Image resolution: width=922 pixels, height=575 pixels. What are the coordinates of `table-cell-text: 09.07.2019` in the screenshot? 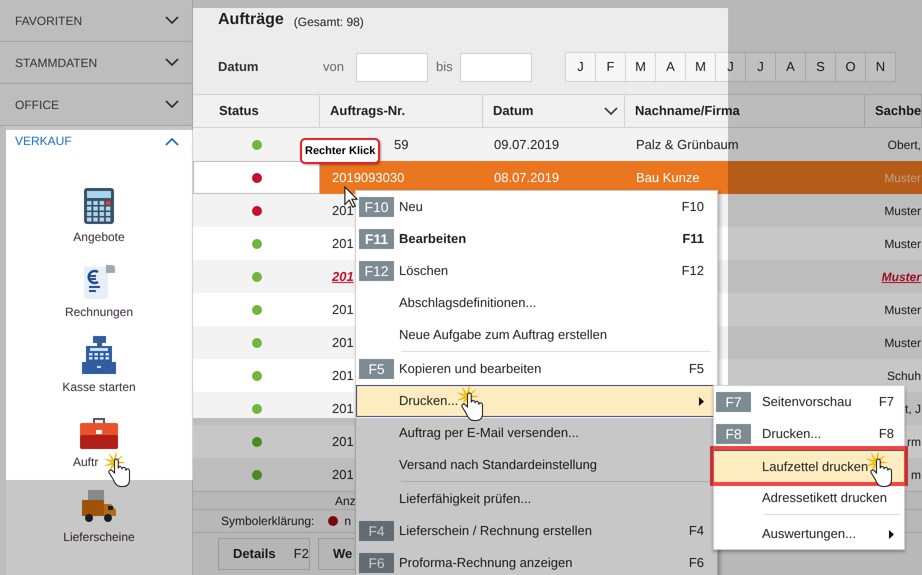 It's located at (527, 145).